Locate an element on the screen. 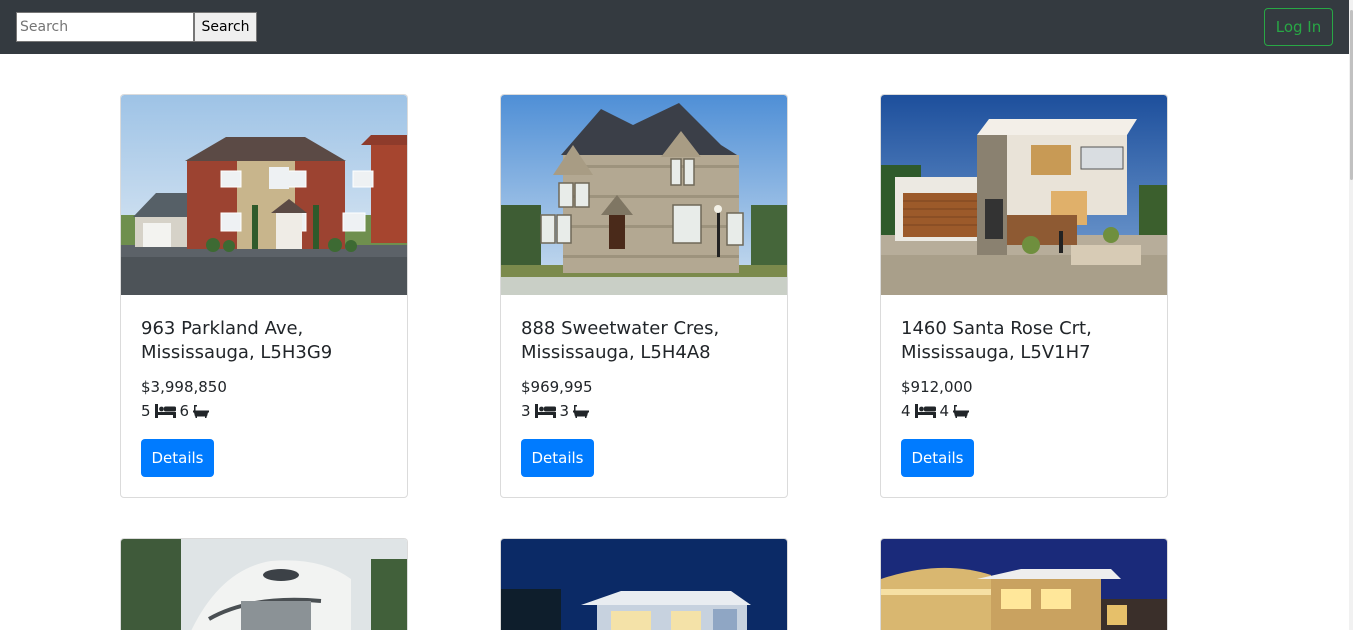 The height and width of the screenshot is (630, 1353). address-line-2: Mississauga, L5V1H7 is located at coordinates (996, 352).